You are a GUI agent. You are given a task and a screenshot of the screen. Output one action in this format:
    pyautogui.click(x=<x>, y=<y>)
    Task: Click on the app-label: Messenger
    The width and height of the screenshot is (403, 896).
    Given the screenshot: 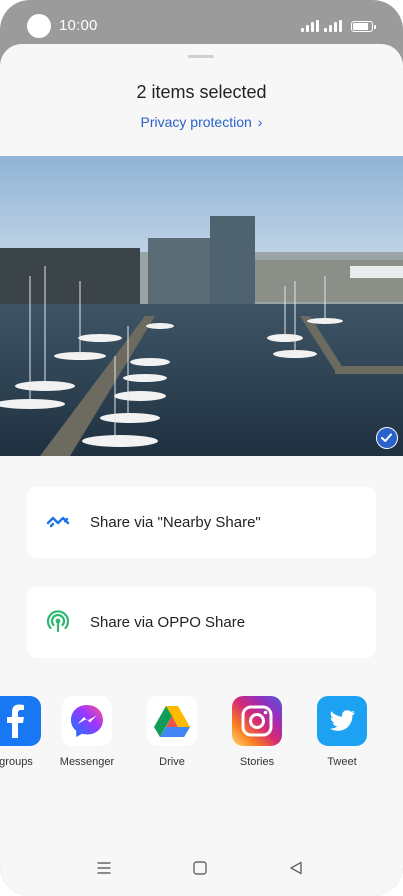 What is the action you would take?
    pyautogui.click(x=87, y=762)
    